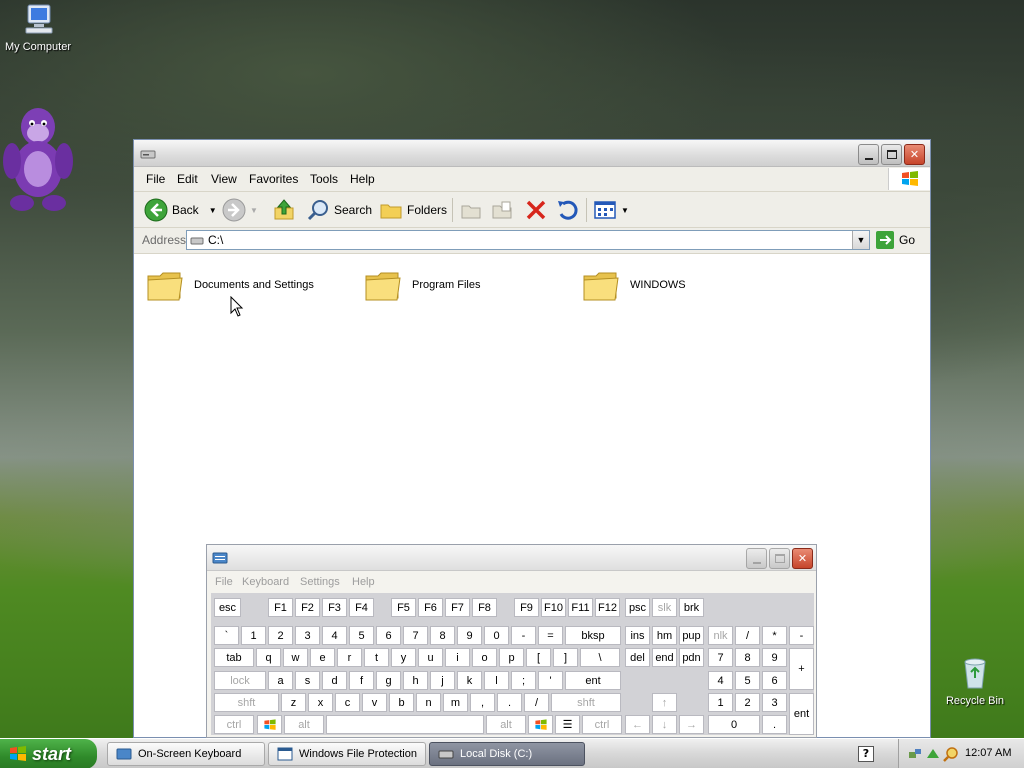 This screenshot has width=1024, height=768. Describe the element at coordinates (691, 607) in the screenshot. I see `osk-key: brk` at that location.